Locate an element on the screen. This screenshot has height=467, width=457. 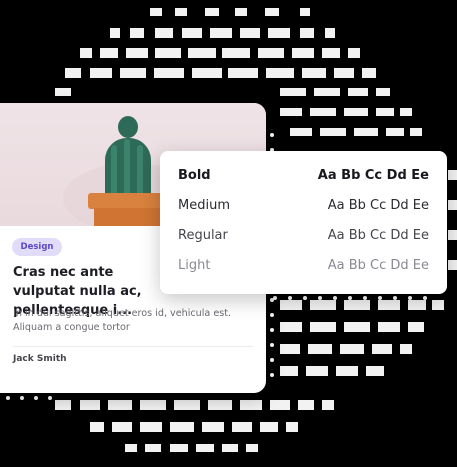
type-row-regular: Regular Aa Bb Cc Dd Ee is located at coordinates (303, 240).